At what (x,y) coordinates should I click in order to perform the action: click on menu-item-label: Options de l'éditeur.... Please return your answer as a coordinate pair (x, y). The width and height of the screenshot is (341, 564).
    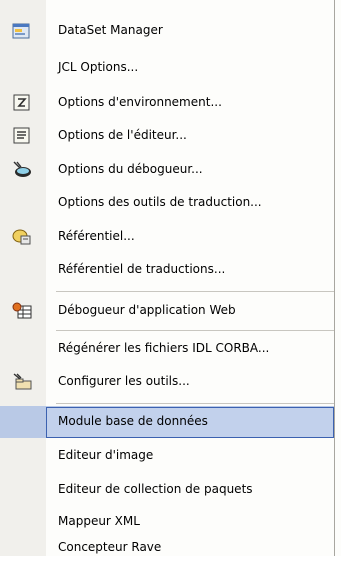
    Looking at the image, I should click on (122, 135).